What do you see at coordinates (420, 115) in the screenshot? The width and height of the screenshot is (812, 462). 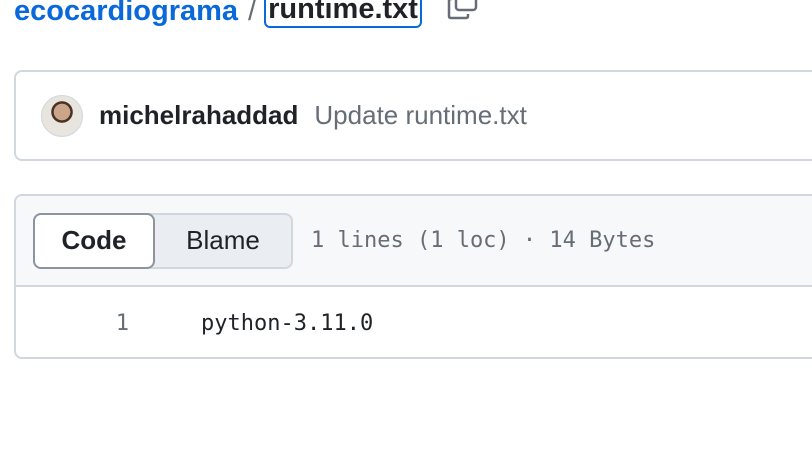 I see `commit-message: Update runtime.txt` at bounding box center [420, 115].